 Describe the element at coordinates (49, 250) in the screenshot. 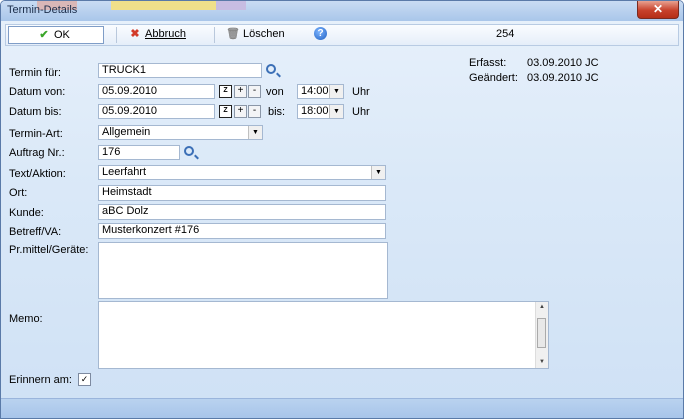

I see `prmittel-label: Pr.mittel/Geräte:` at that location.